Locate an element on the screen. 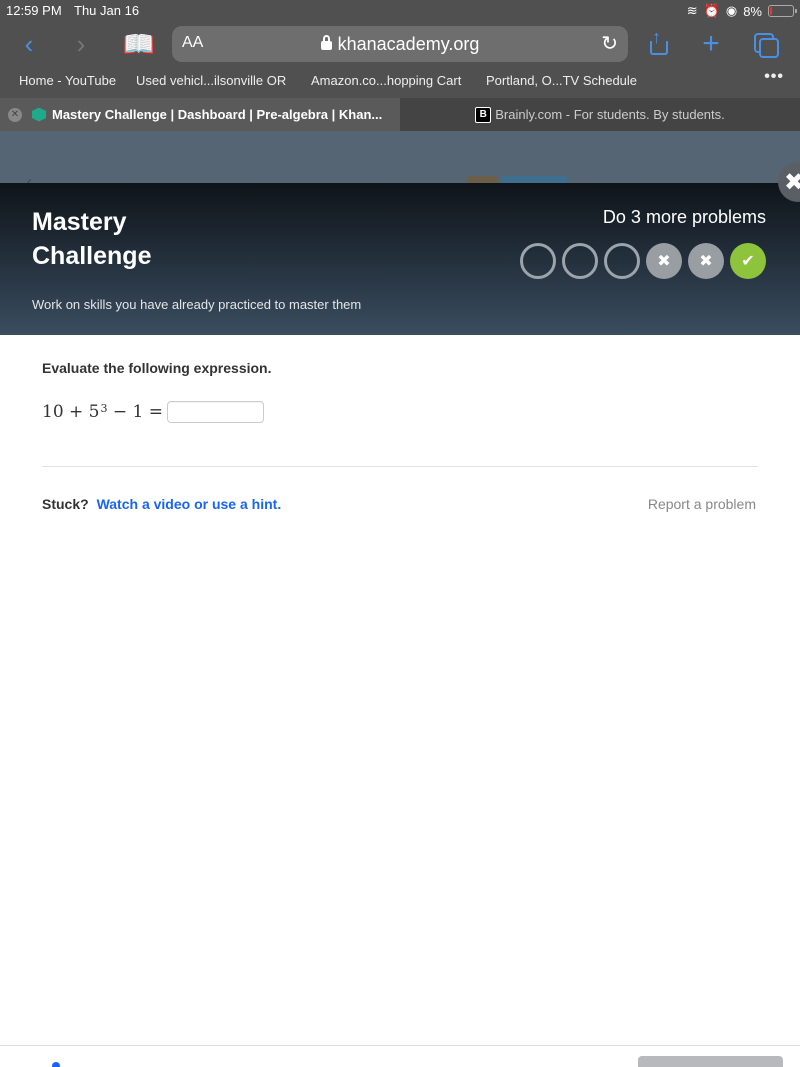  book-icon: 📖 is located at coordinates (139, 43).